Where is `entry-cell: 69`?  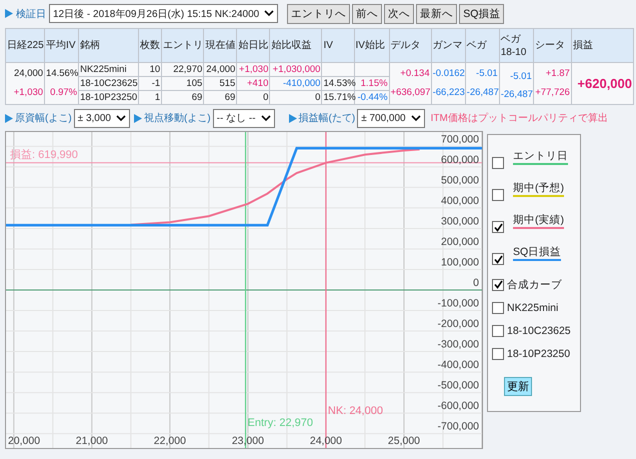 entry-cell: 69 is located at coordinates (183, 97).